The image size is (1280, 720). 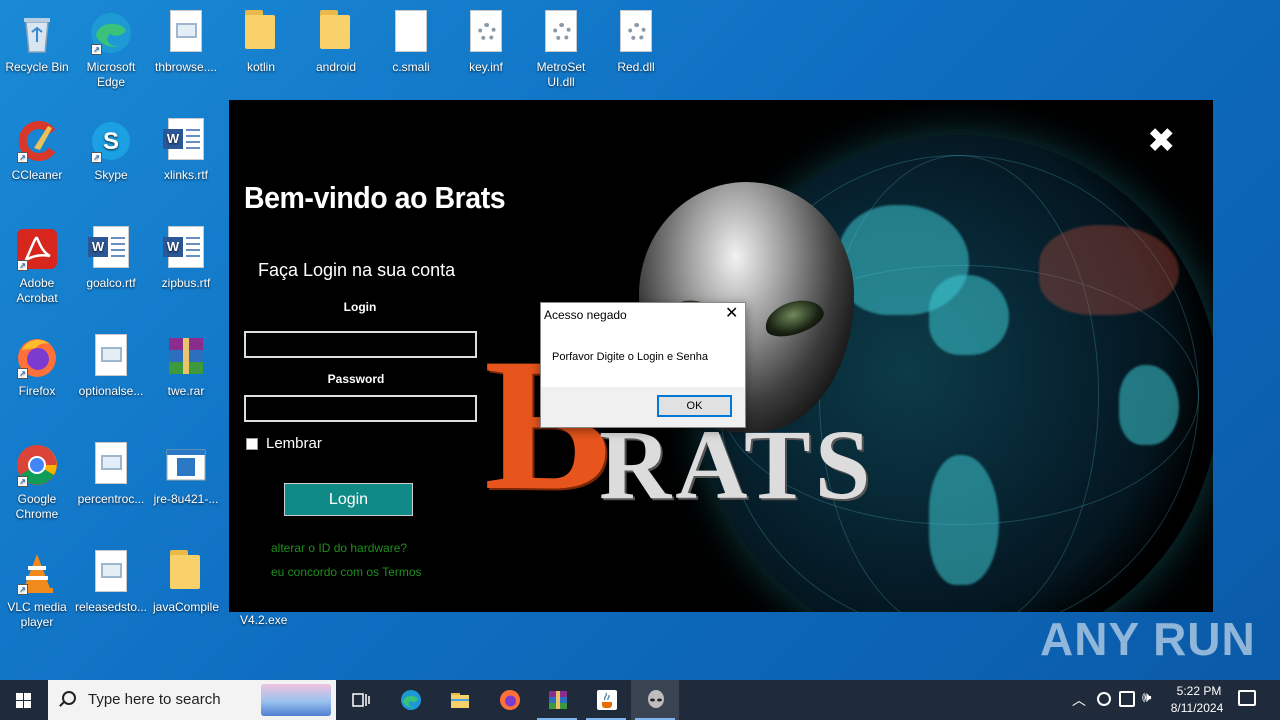 I want to click on vlc-icon: ↗, so click(x=37, y=573).